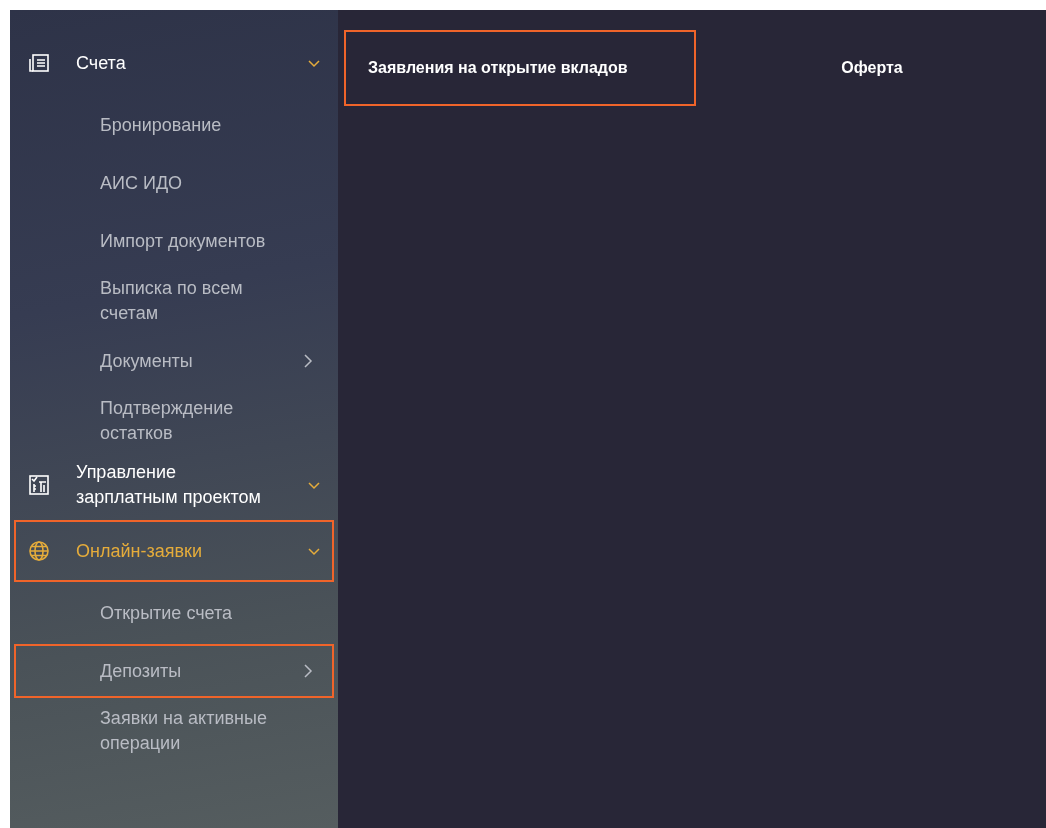  I want to click on item-label: Документы, so click(147, 361).